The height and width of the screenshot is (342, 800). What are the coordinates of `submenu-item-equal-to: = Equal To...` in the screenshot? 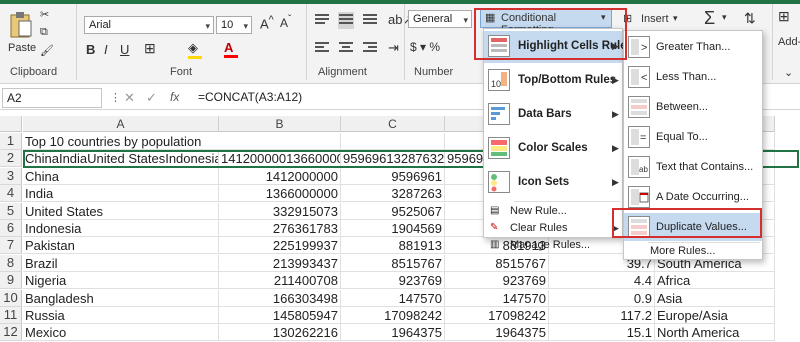 It's located at (693, 137).